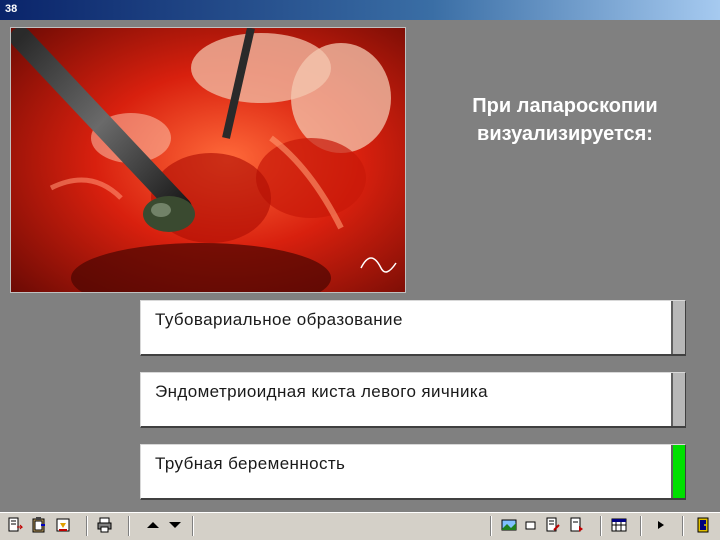 Image resolution: width=720 pixels, height=540 pixels. Describe the element at coordinates (509, 525) in the screenshot. I see `image-icon` at that location.